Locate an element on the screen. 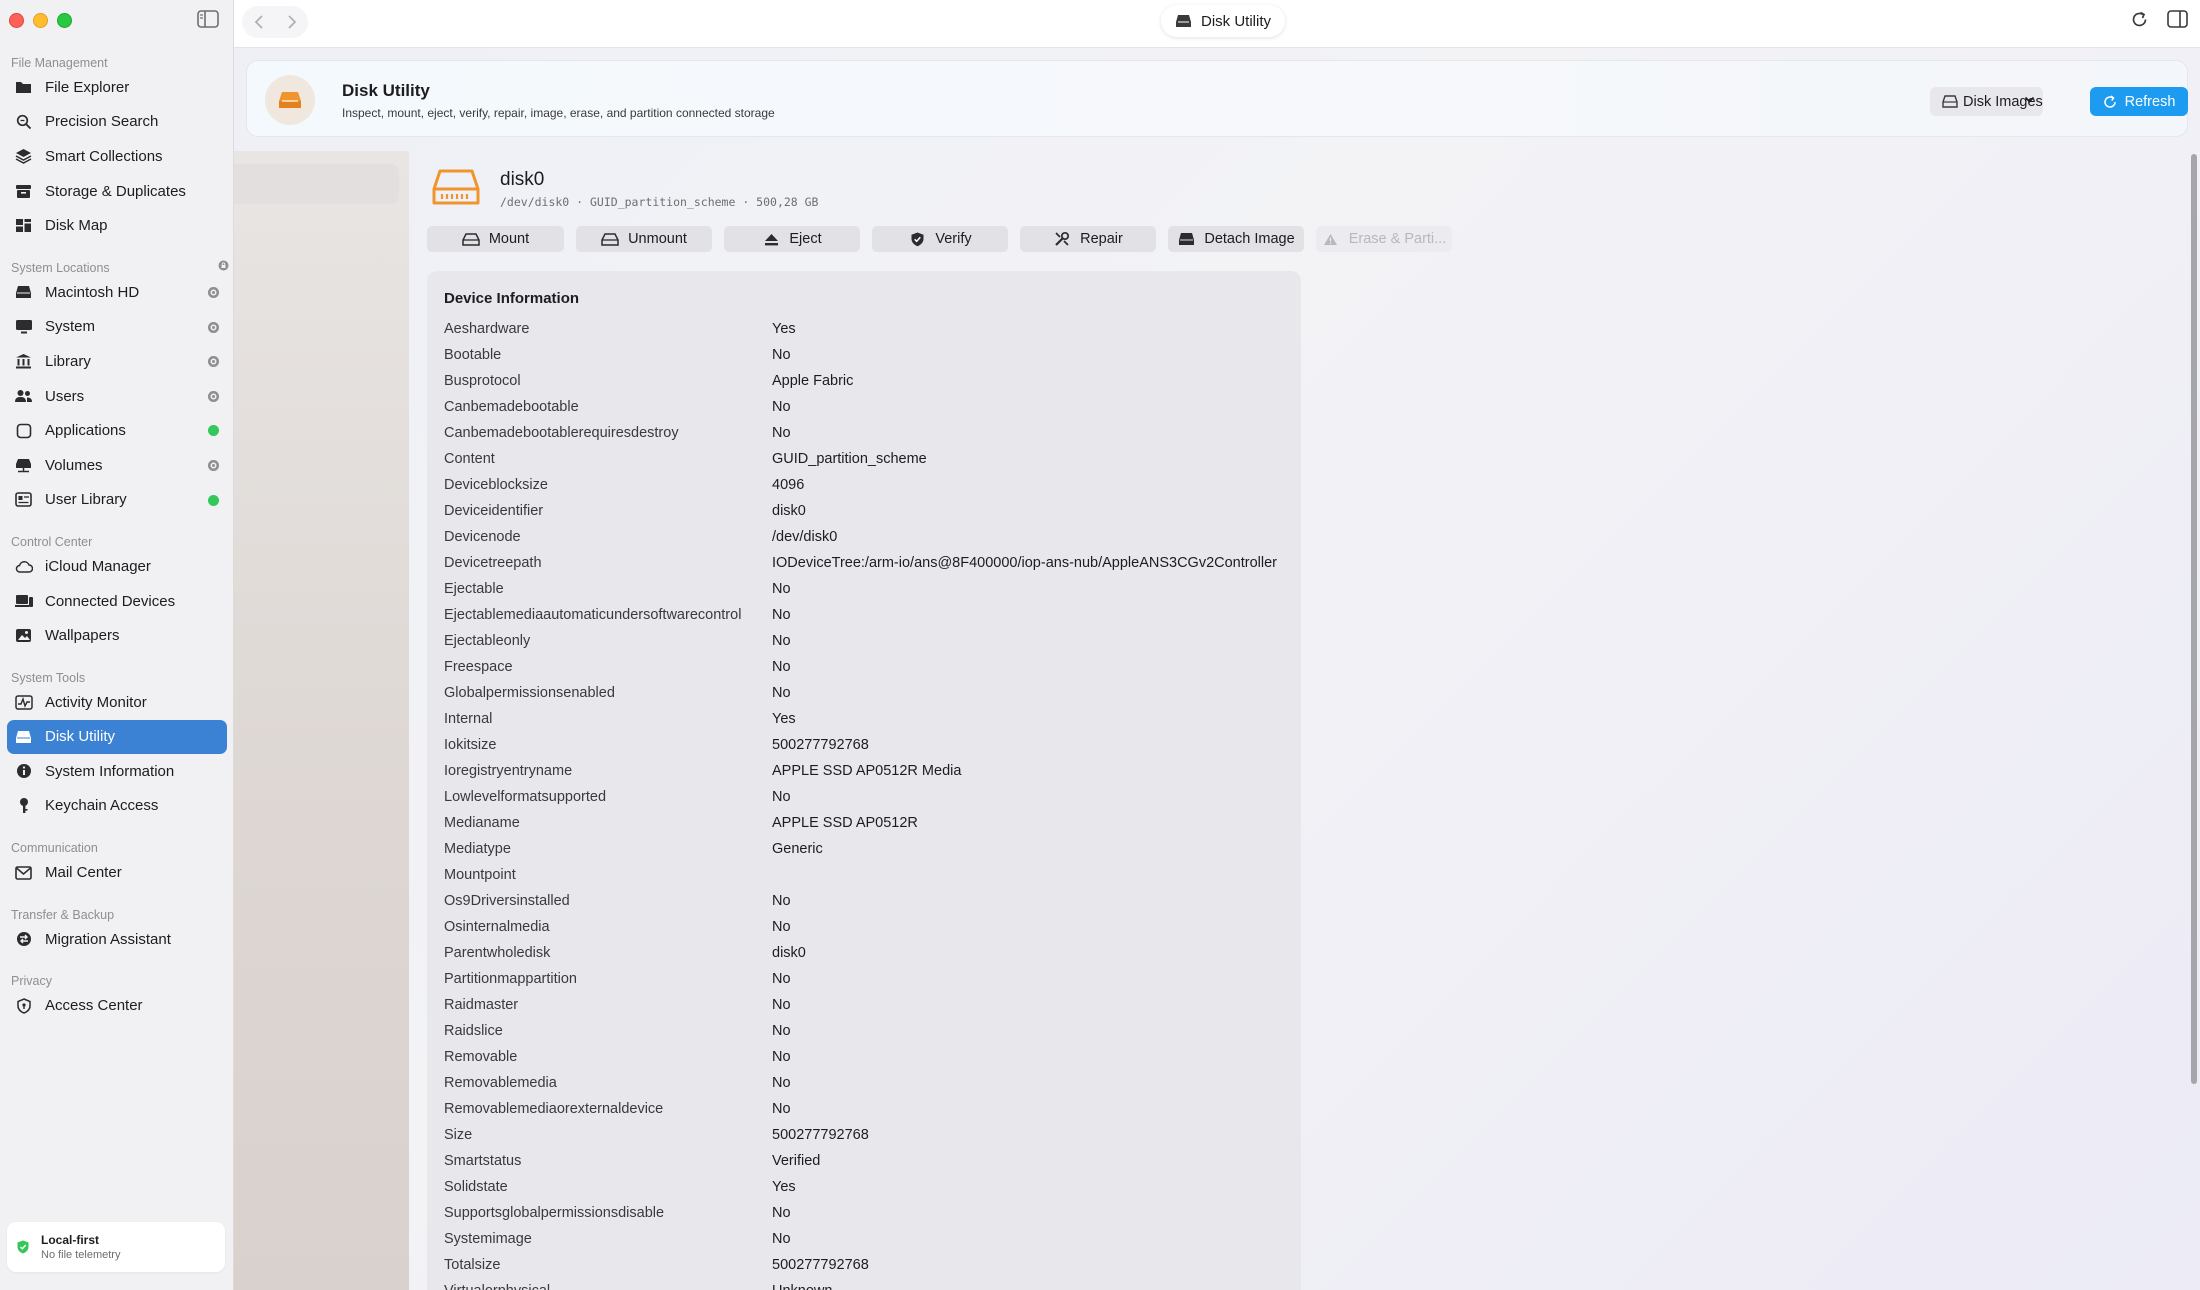  property-key: Osinternalmedia is located at coordinates (497, 927).